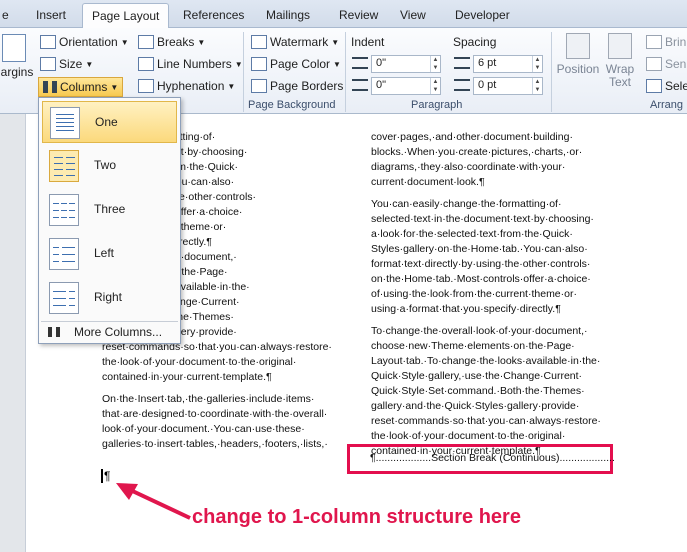  I want to click on tab-mailings: Mailings, so click(288, 17).